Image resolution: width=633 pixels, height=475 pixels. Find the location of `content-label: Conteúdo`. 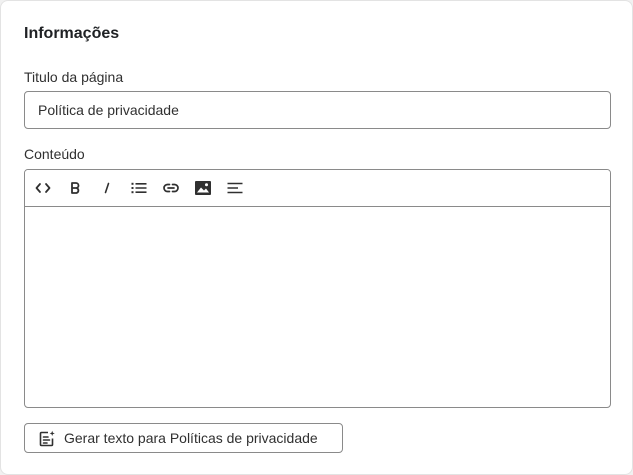

content-label: Conteúdo is located at coordinates (54, 154).